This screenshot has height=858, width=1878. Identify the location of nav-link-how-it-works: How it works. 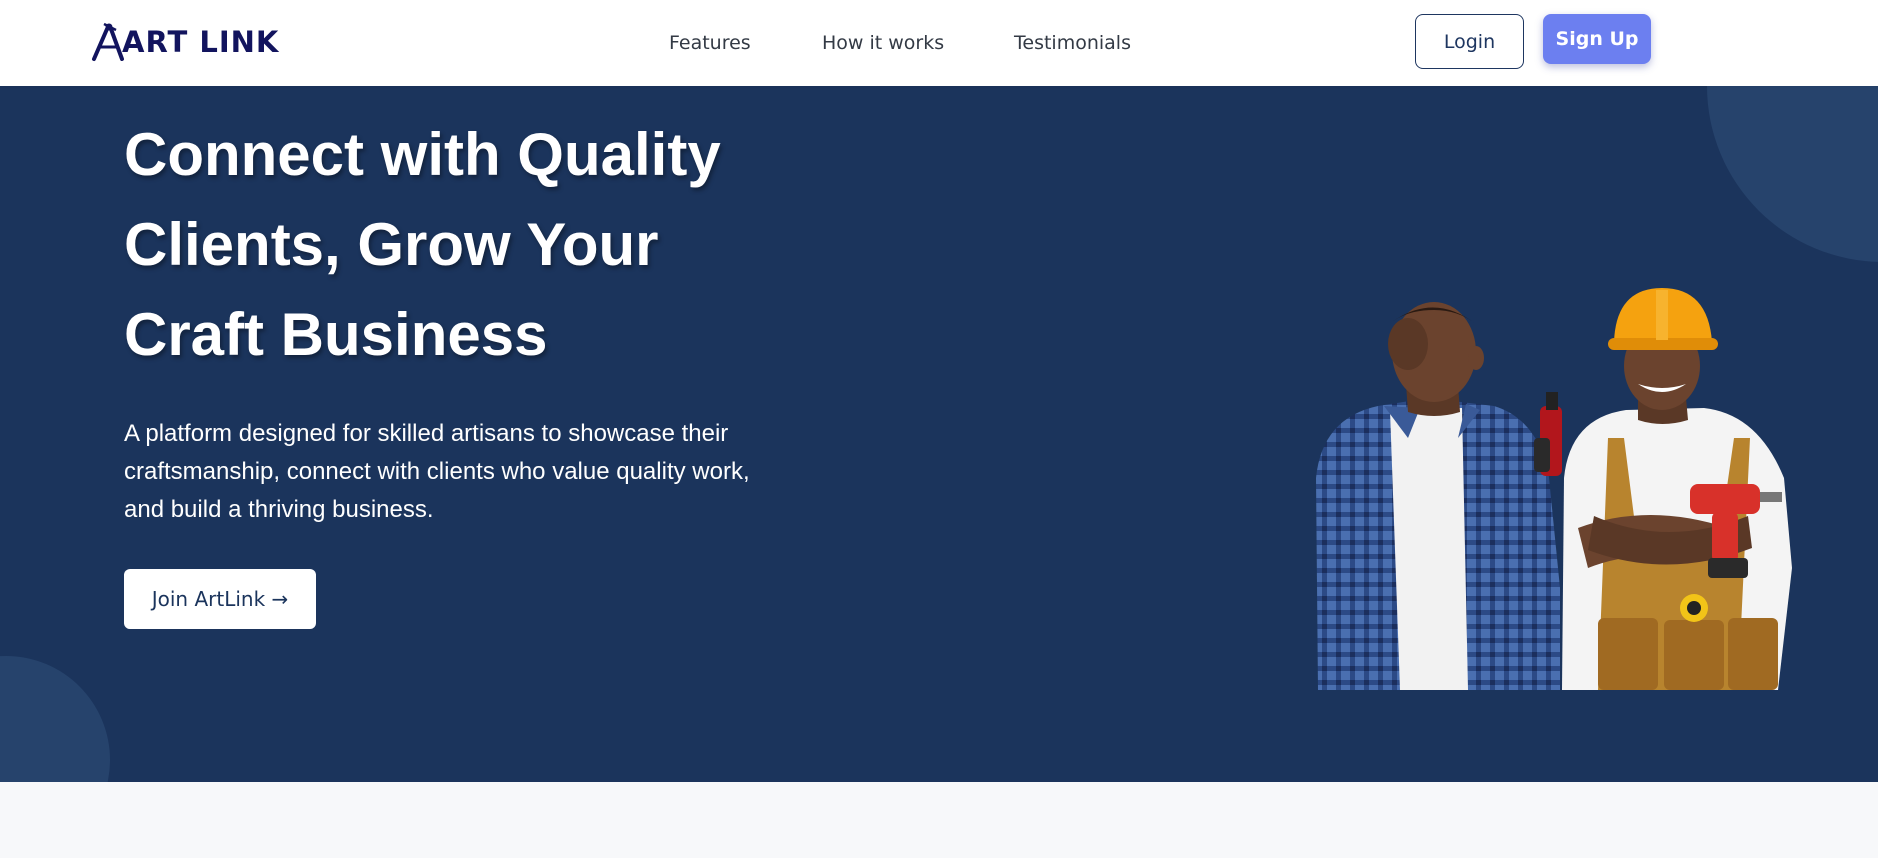
(883, 43).